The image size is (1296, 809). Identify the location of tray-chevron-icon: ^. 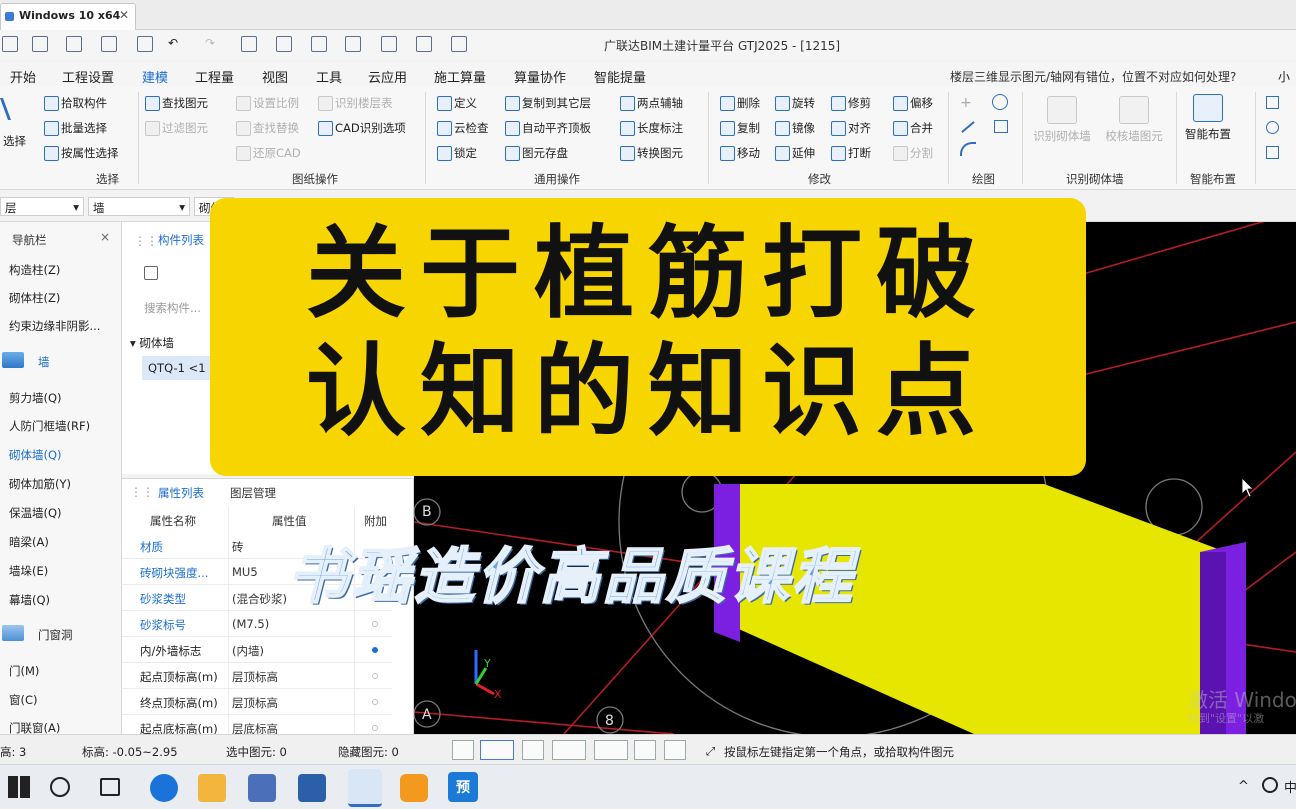
(1243, 786).